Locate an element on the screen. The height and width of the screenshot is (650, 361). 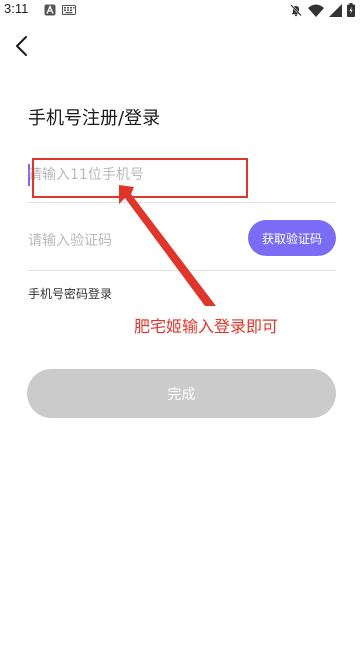
status-time: 3:11 is located at coordinates (16, 8).